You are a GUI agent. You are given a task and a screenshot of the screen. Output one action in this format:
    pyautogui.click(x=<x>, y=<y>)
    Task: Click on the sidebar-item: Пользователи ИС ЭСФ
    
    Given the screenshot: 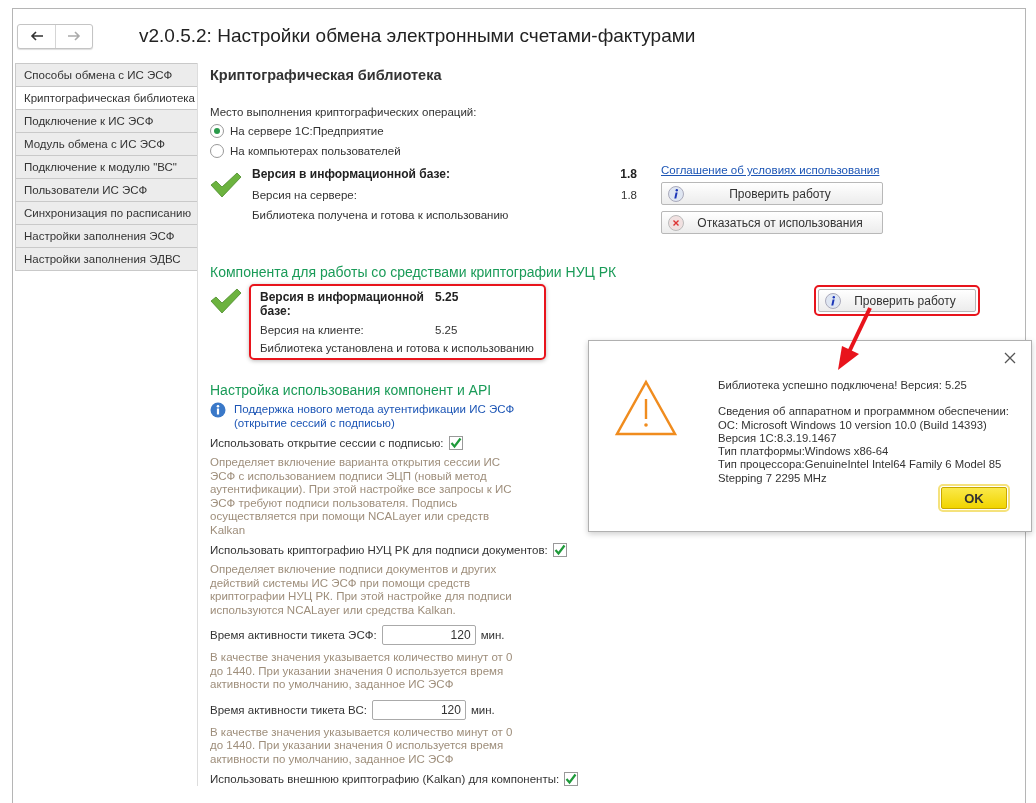 What is the action you would take?
    pyautogui.click(x=106, y=190)
    